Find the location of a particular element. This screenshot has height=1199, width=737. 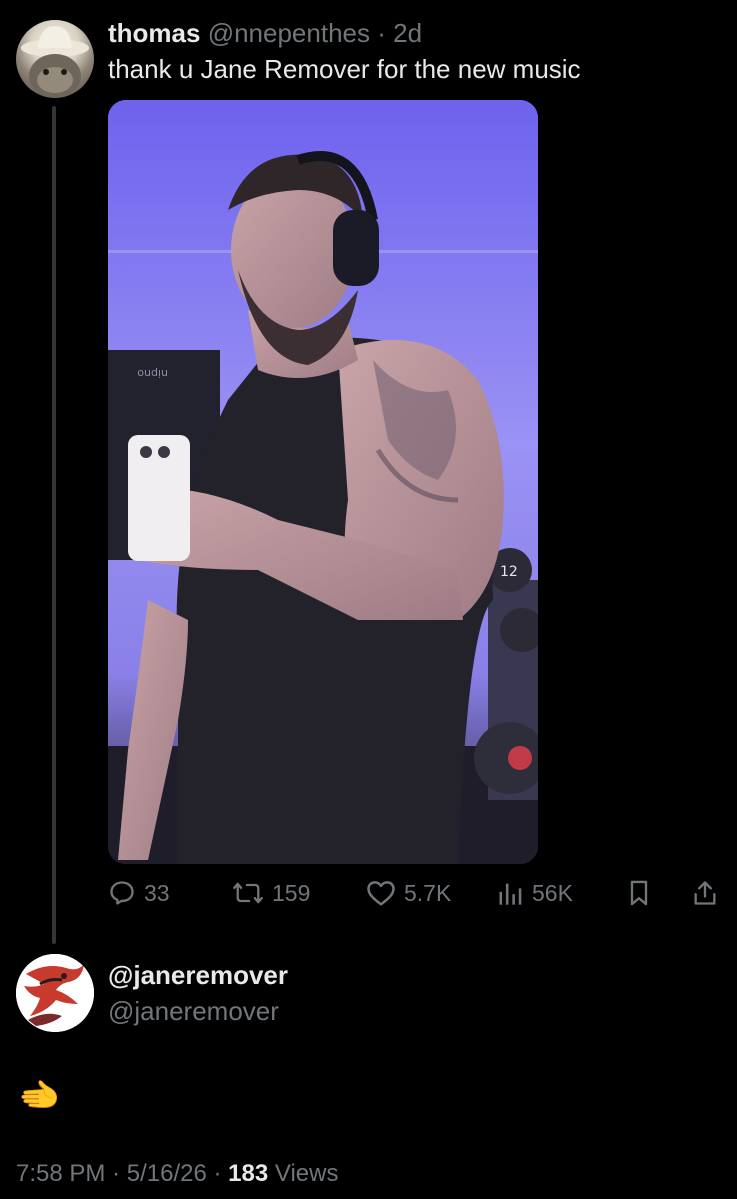

tweet-text: thank u Jane Remover for the new music is located at coordinates (344, 69).